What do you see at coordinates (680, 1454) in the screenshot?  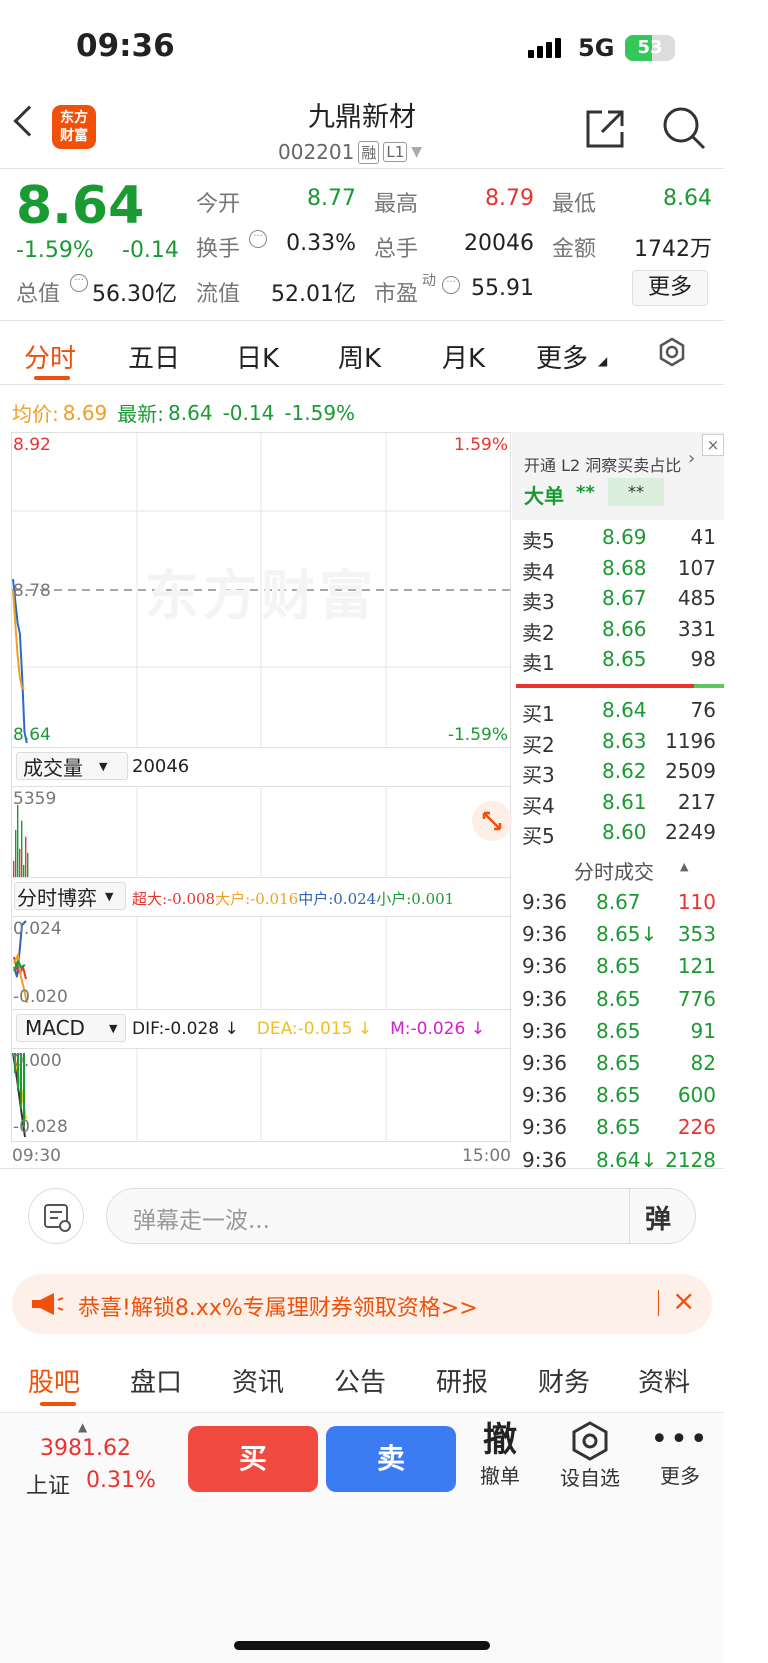 I see `more-menu-button: ••• 更多` at bounding box center [680, 1454].